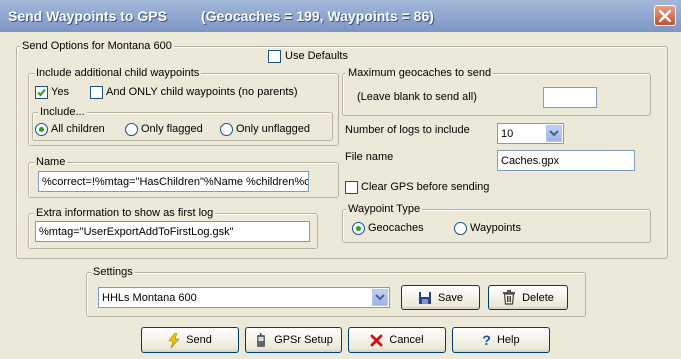  Describe the element at coordinates (172, 129) in the screenshot. I see `only-flagged-label: Only flagged` at that location.